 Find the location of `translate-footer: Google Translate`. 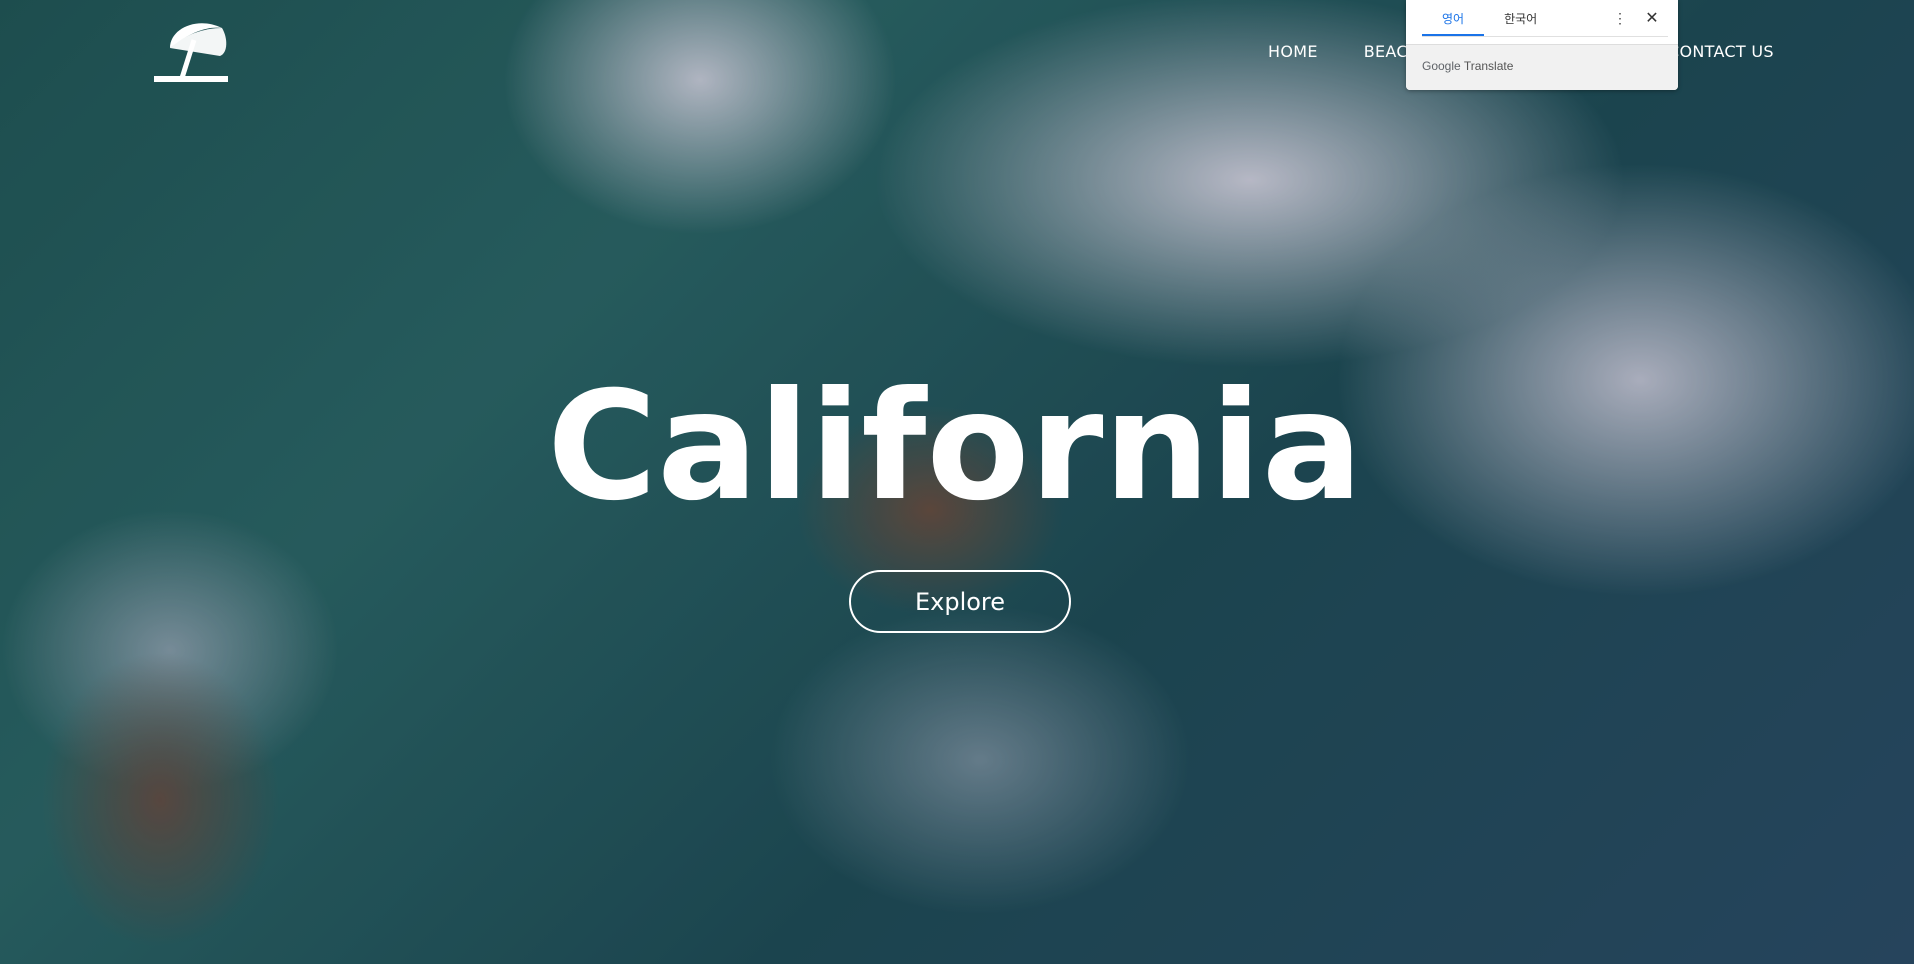

translate-footer: Google Translate is located at coordinates (1542, 67).